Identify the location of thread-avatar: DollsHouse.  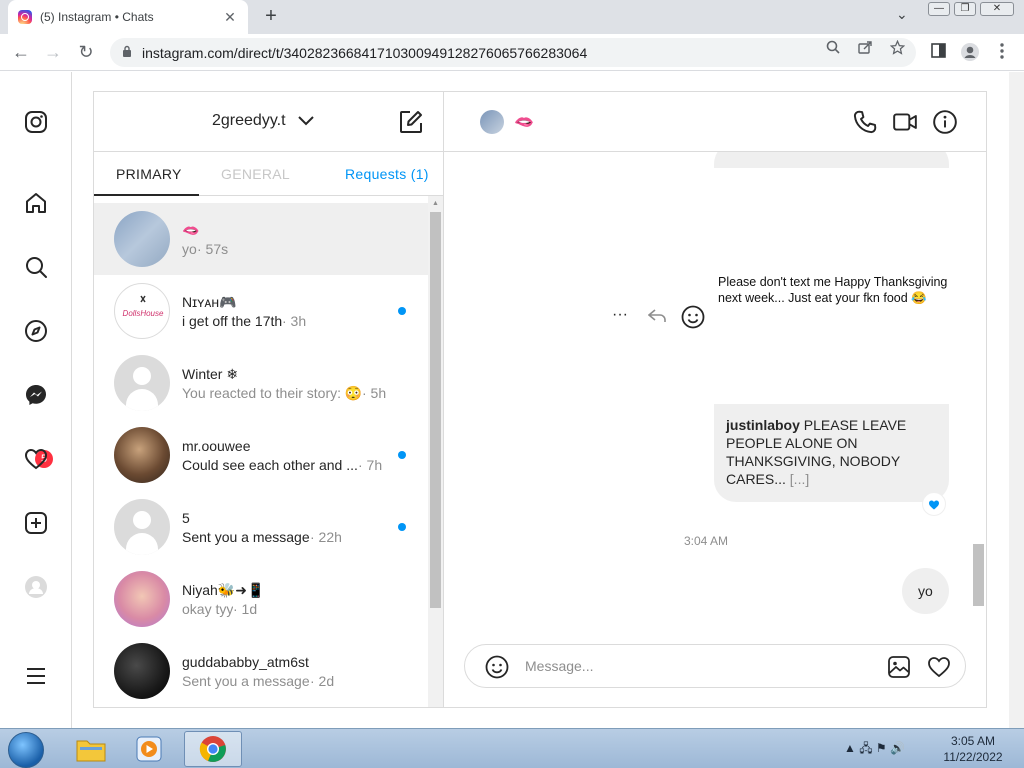
(142, 311).